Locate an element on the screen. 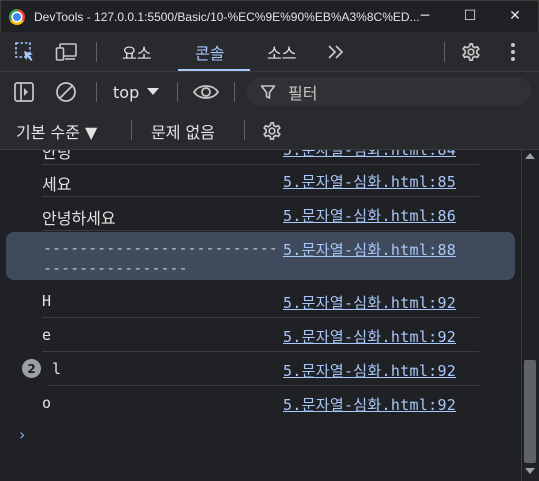  clear-console-icon is located at coordinates (66, 92).